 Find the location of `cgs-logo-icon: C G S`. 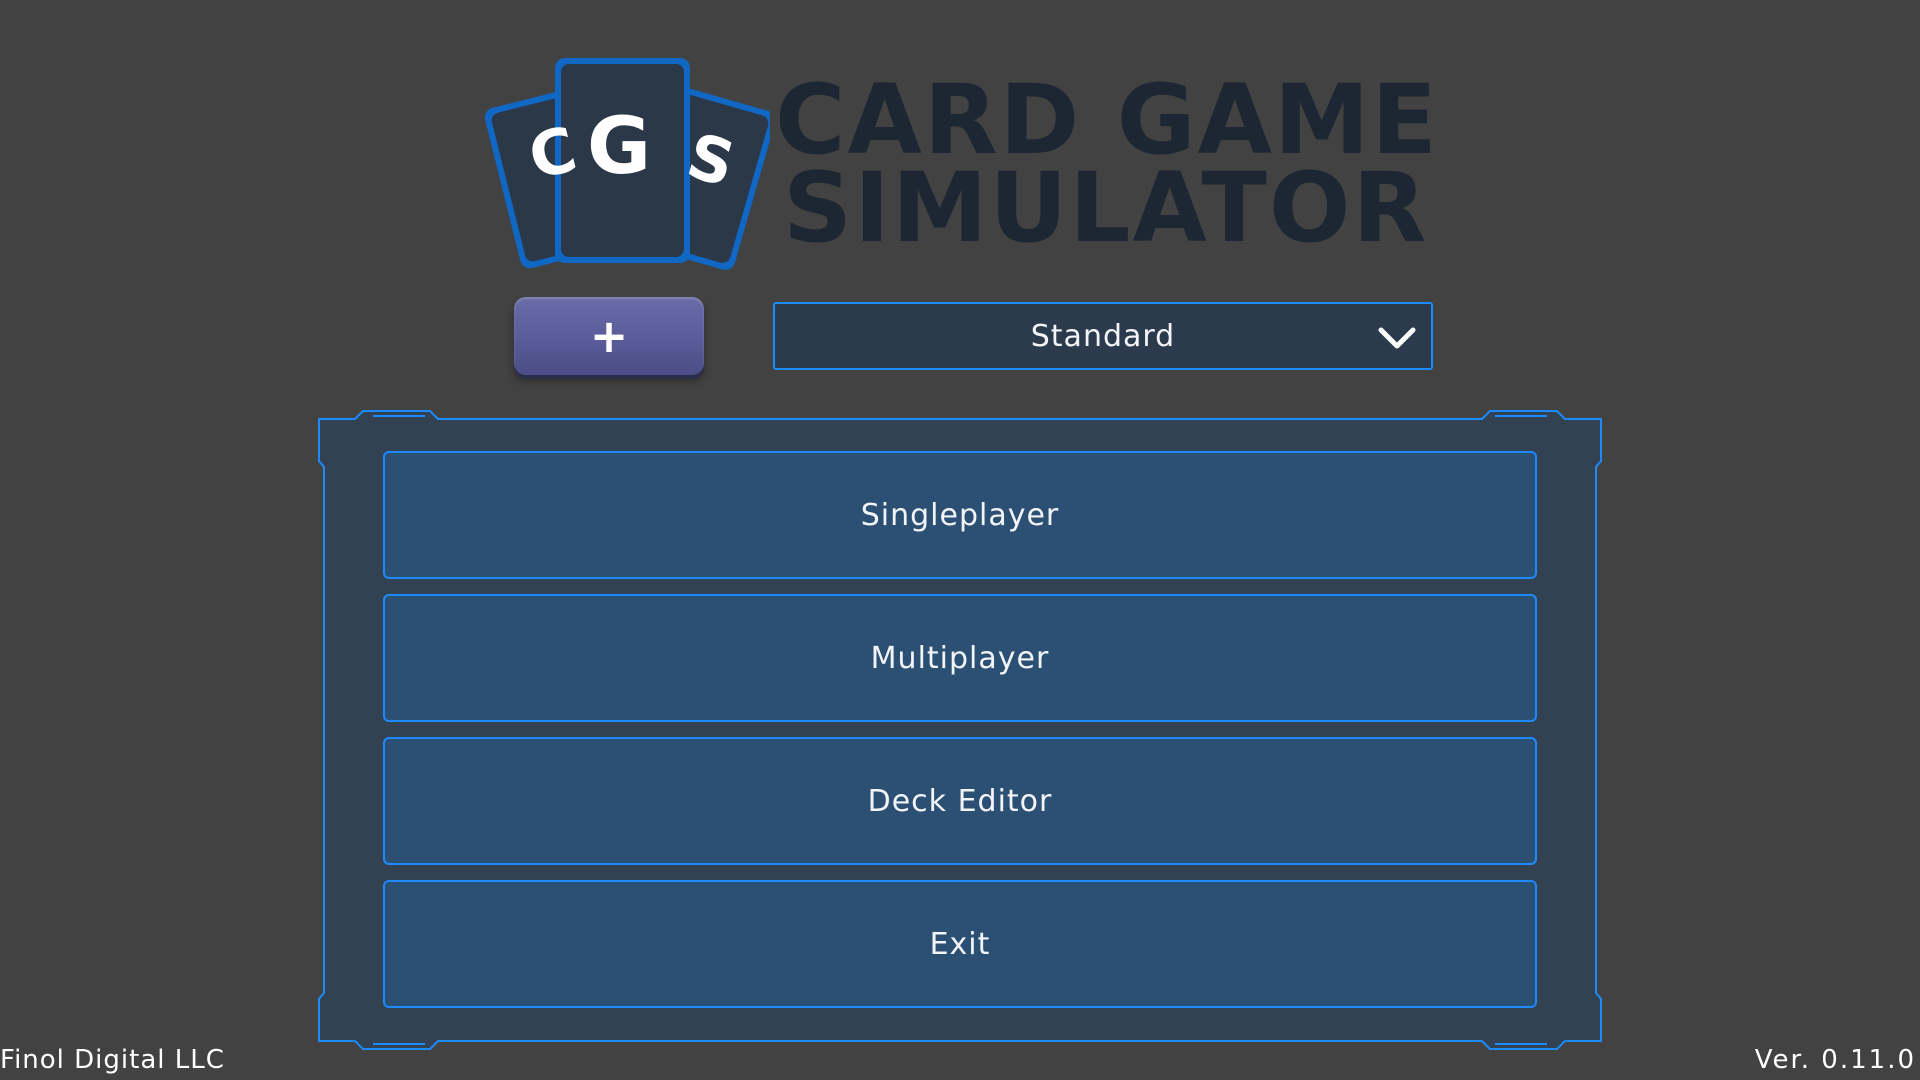

cgs-logo-icon: C G S is located at coordinates (627, 164).